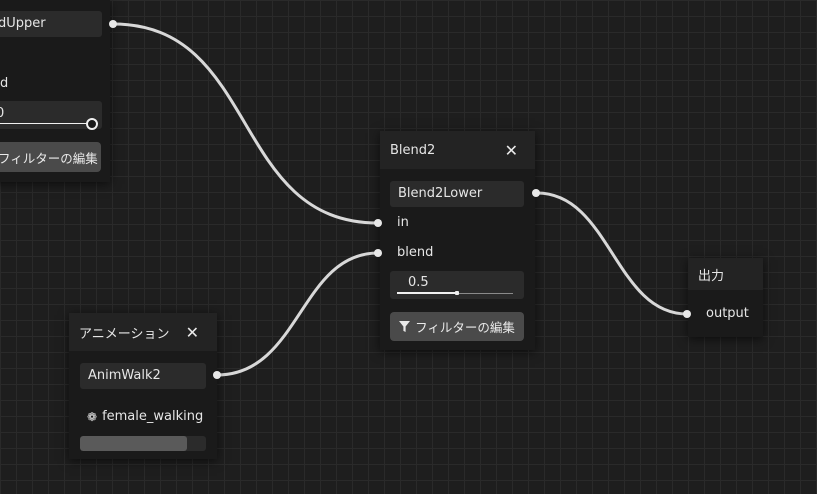 This screenshot has height=494, width=817. What do you see at coordinates (727, 313) in the screenshot?
I see `node-output-port-label: output` at bounding box center [727, 313].